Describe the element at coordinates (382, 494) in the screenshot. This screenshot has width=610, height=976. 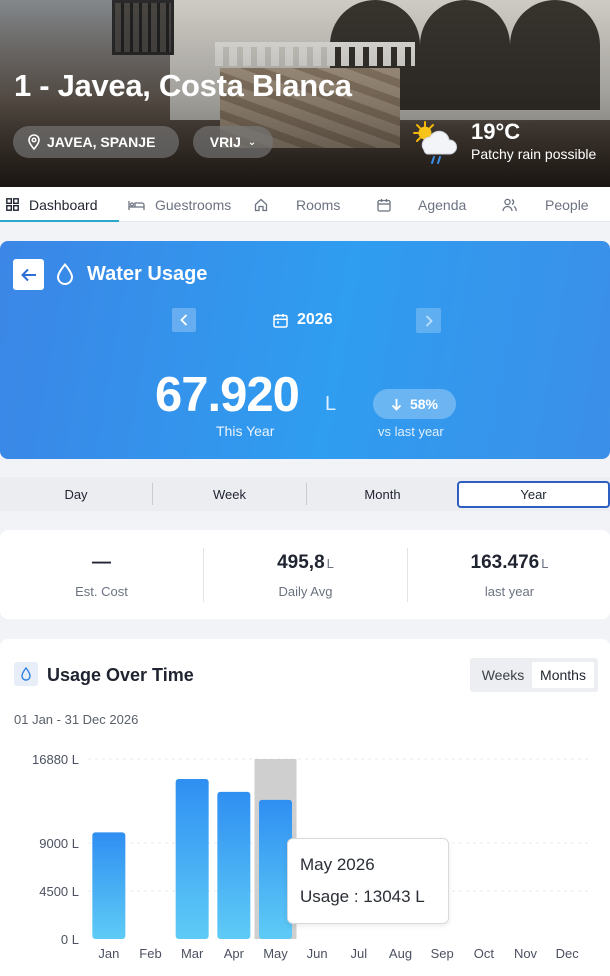
I see `period-month: Month` at that location.